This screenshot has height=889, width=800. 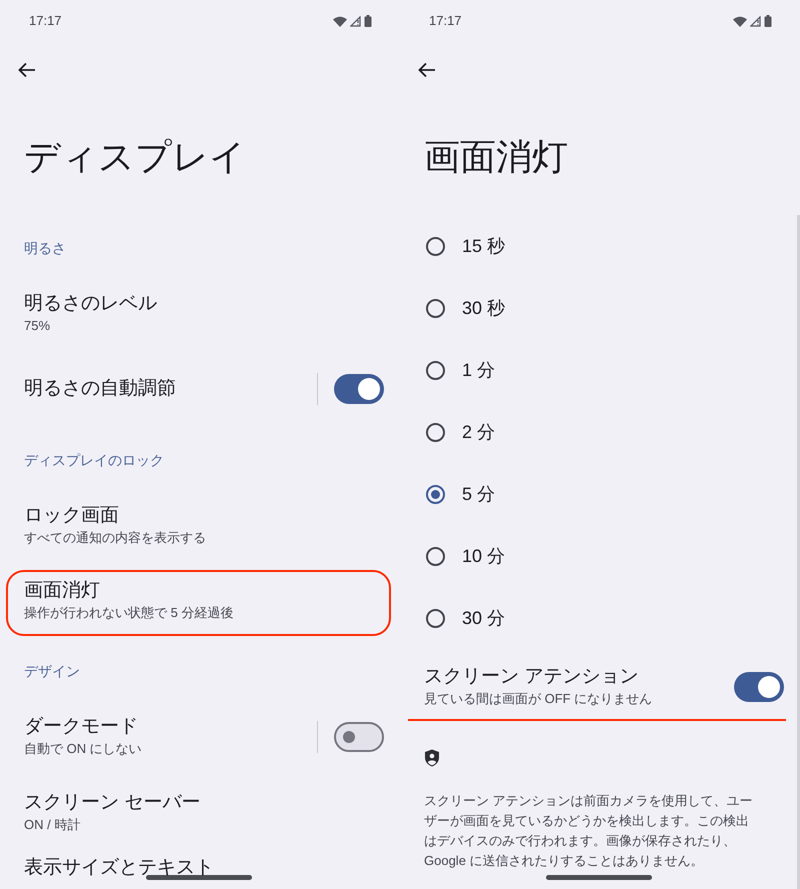 What do you see at coordinates (129, 613) in the screenshot?
I see `setting-summary: 操作が行われない状態で 5 分経過後` at bounding box center [129, 613].